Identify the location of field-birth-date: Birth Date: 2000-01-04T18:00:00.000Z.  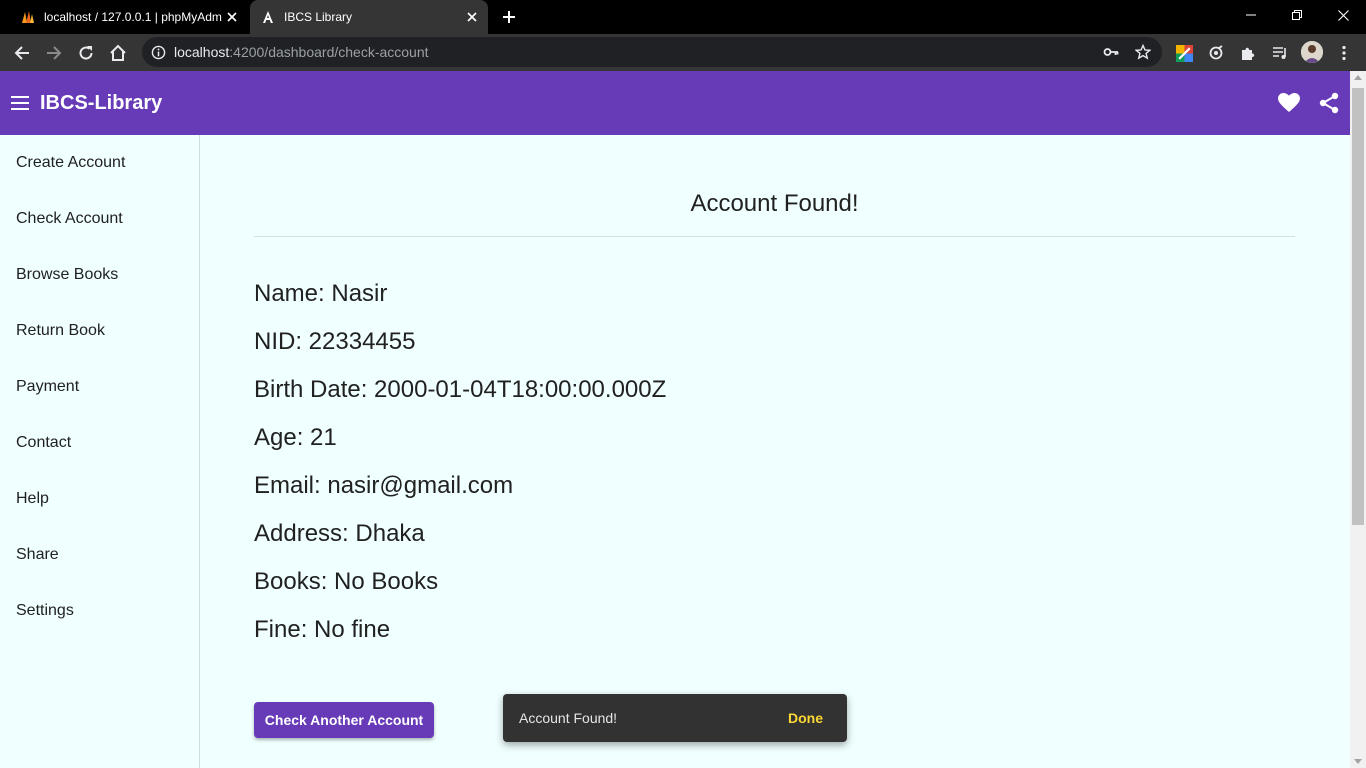
(460, 395).